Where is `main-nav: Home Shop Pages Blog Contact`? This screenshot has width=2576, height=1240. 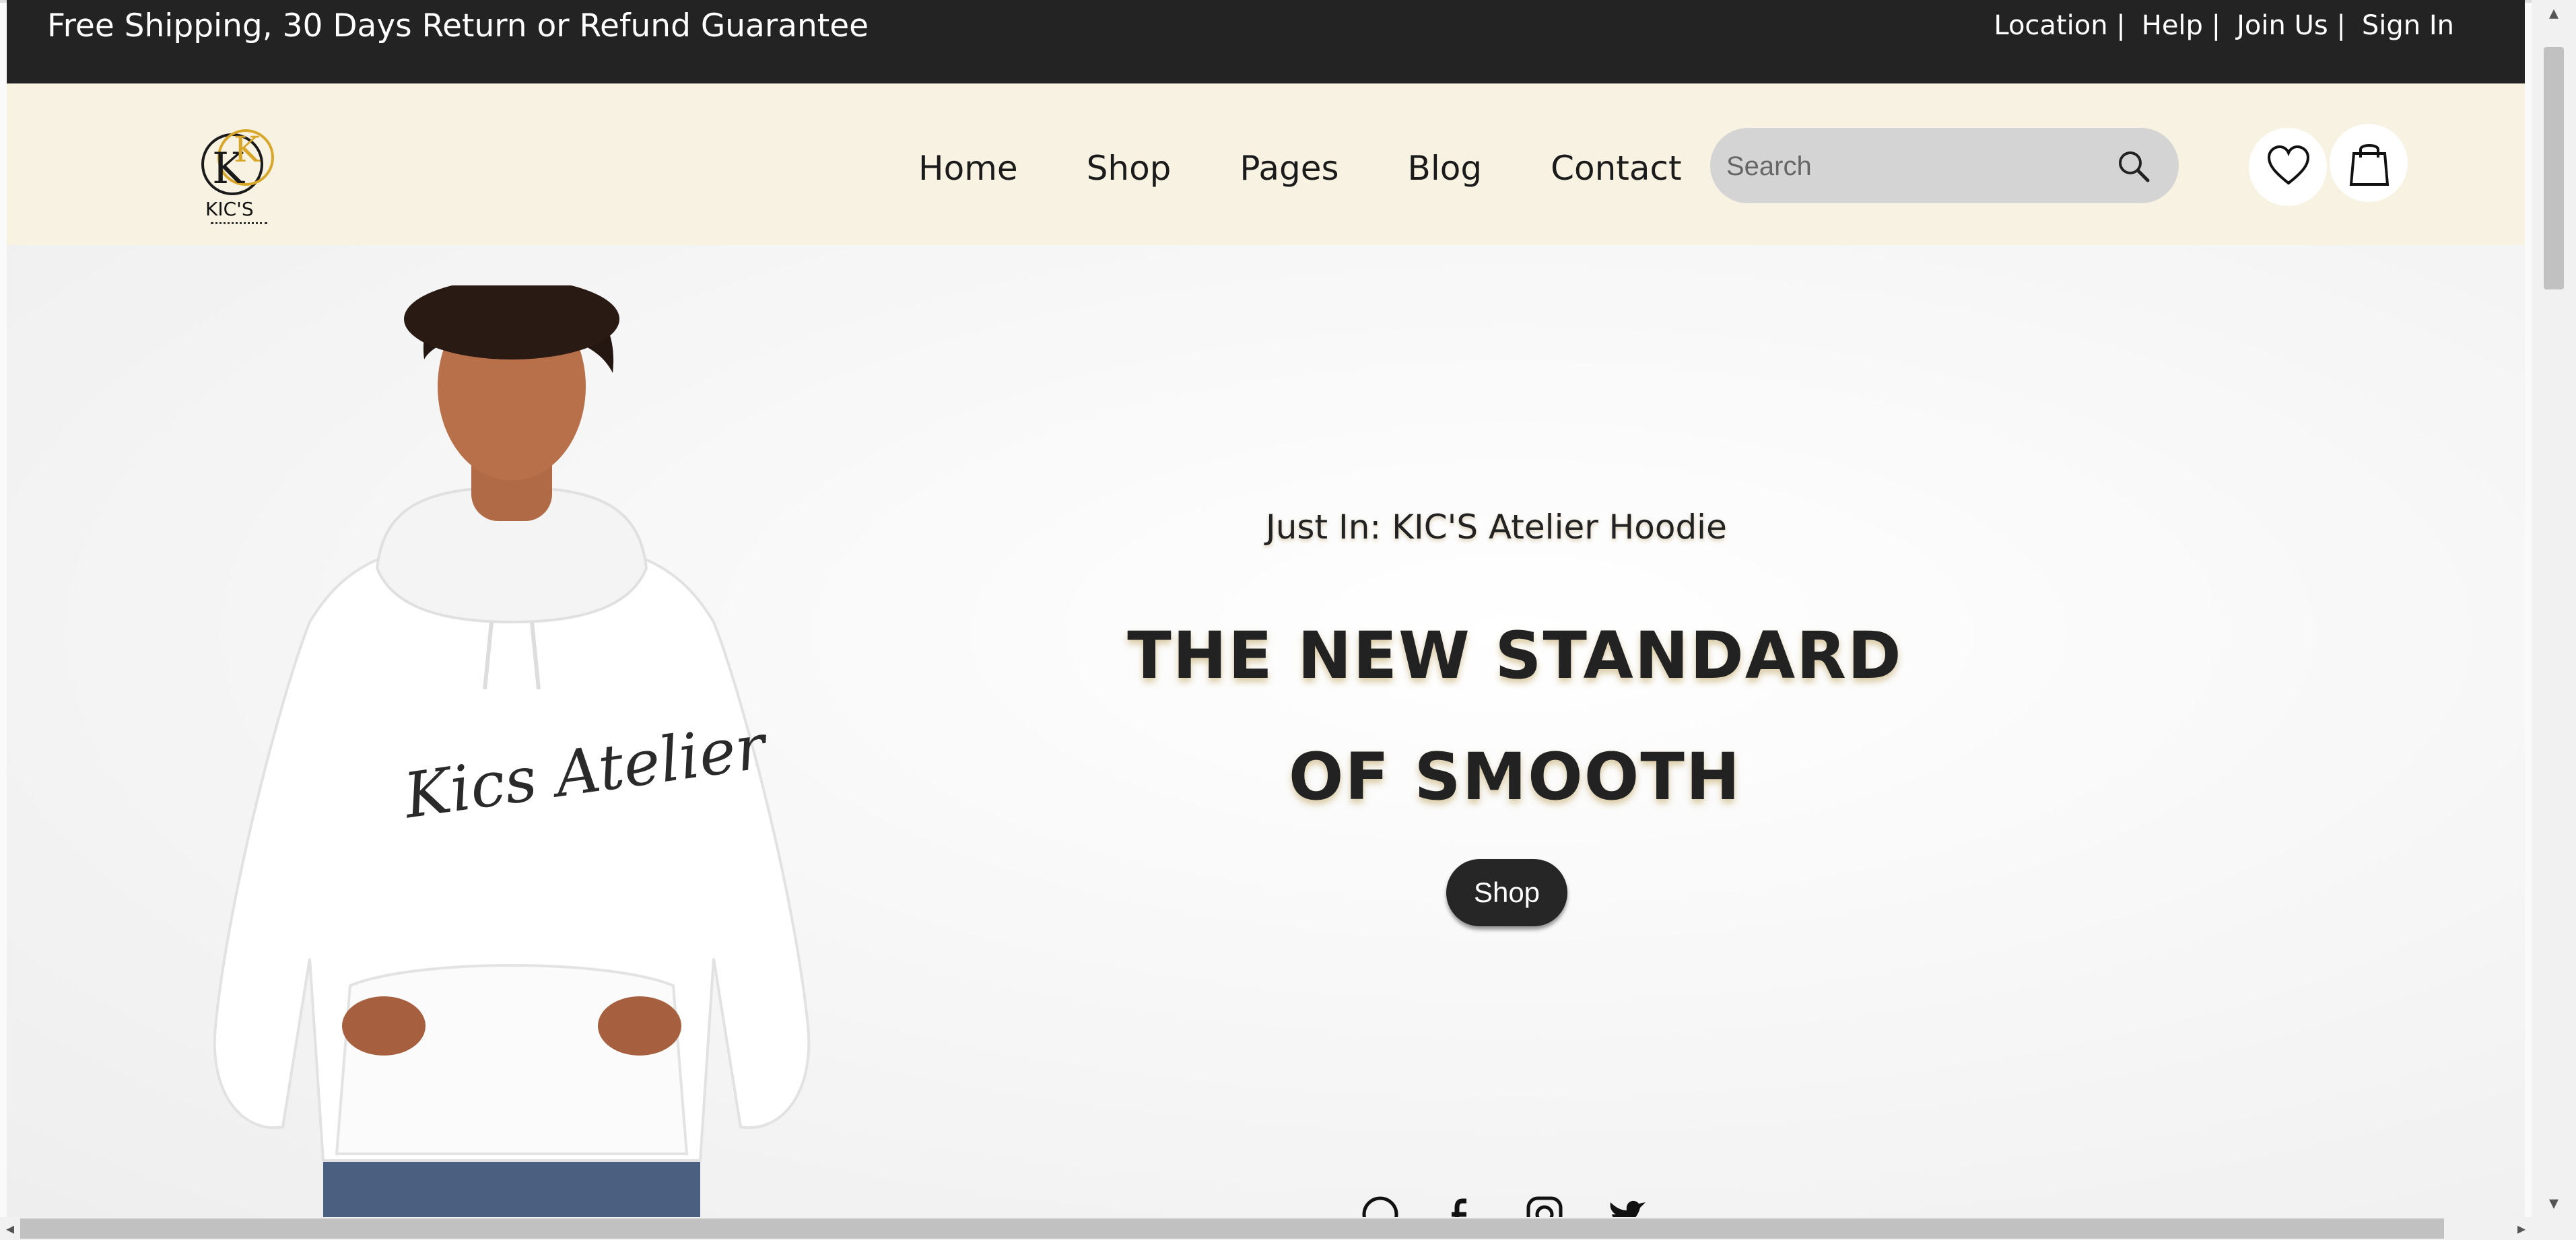 main-nav: Home Shop Pages Blog Contact is located at coordinates (1334, 168).